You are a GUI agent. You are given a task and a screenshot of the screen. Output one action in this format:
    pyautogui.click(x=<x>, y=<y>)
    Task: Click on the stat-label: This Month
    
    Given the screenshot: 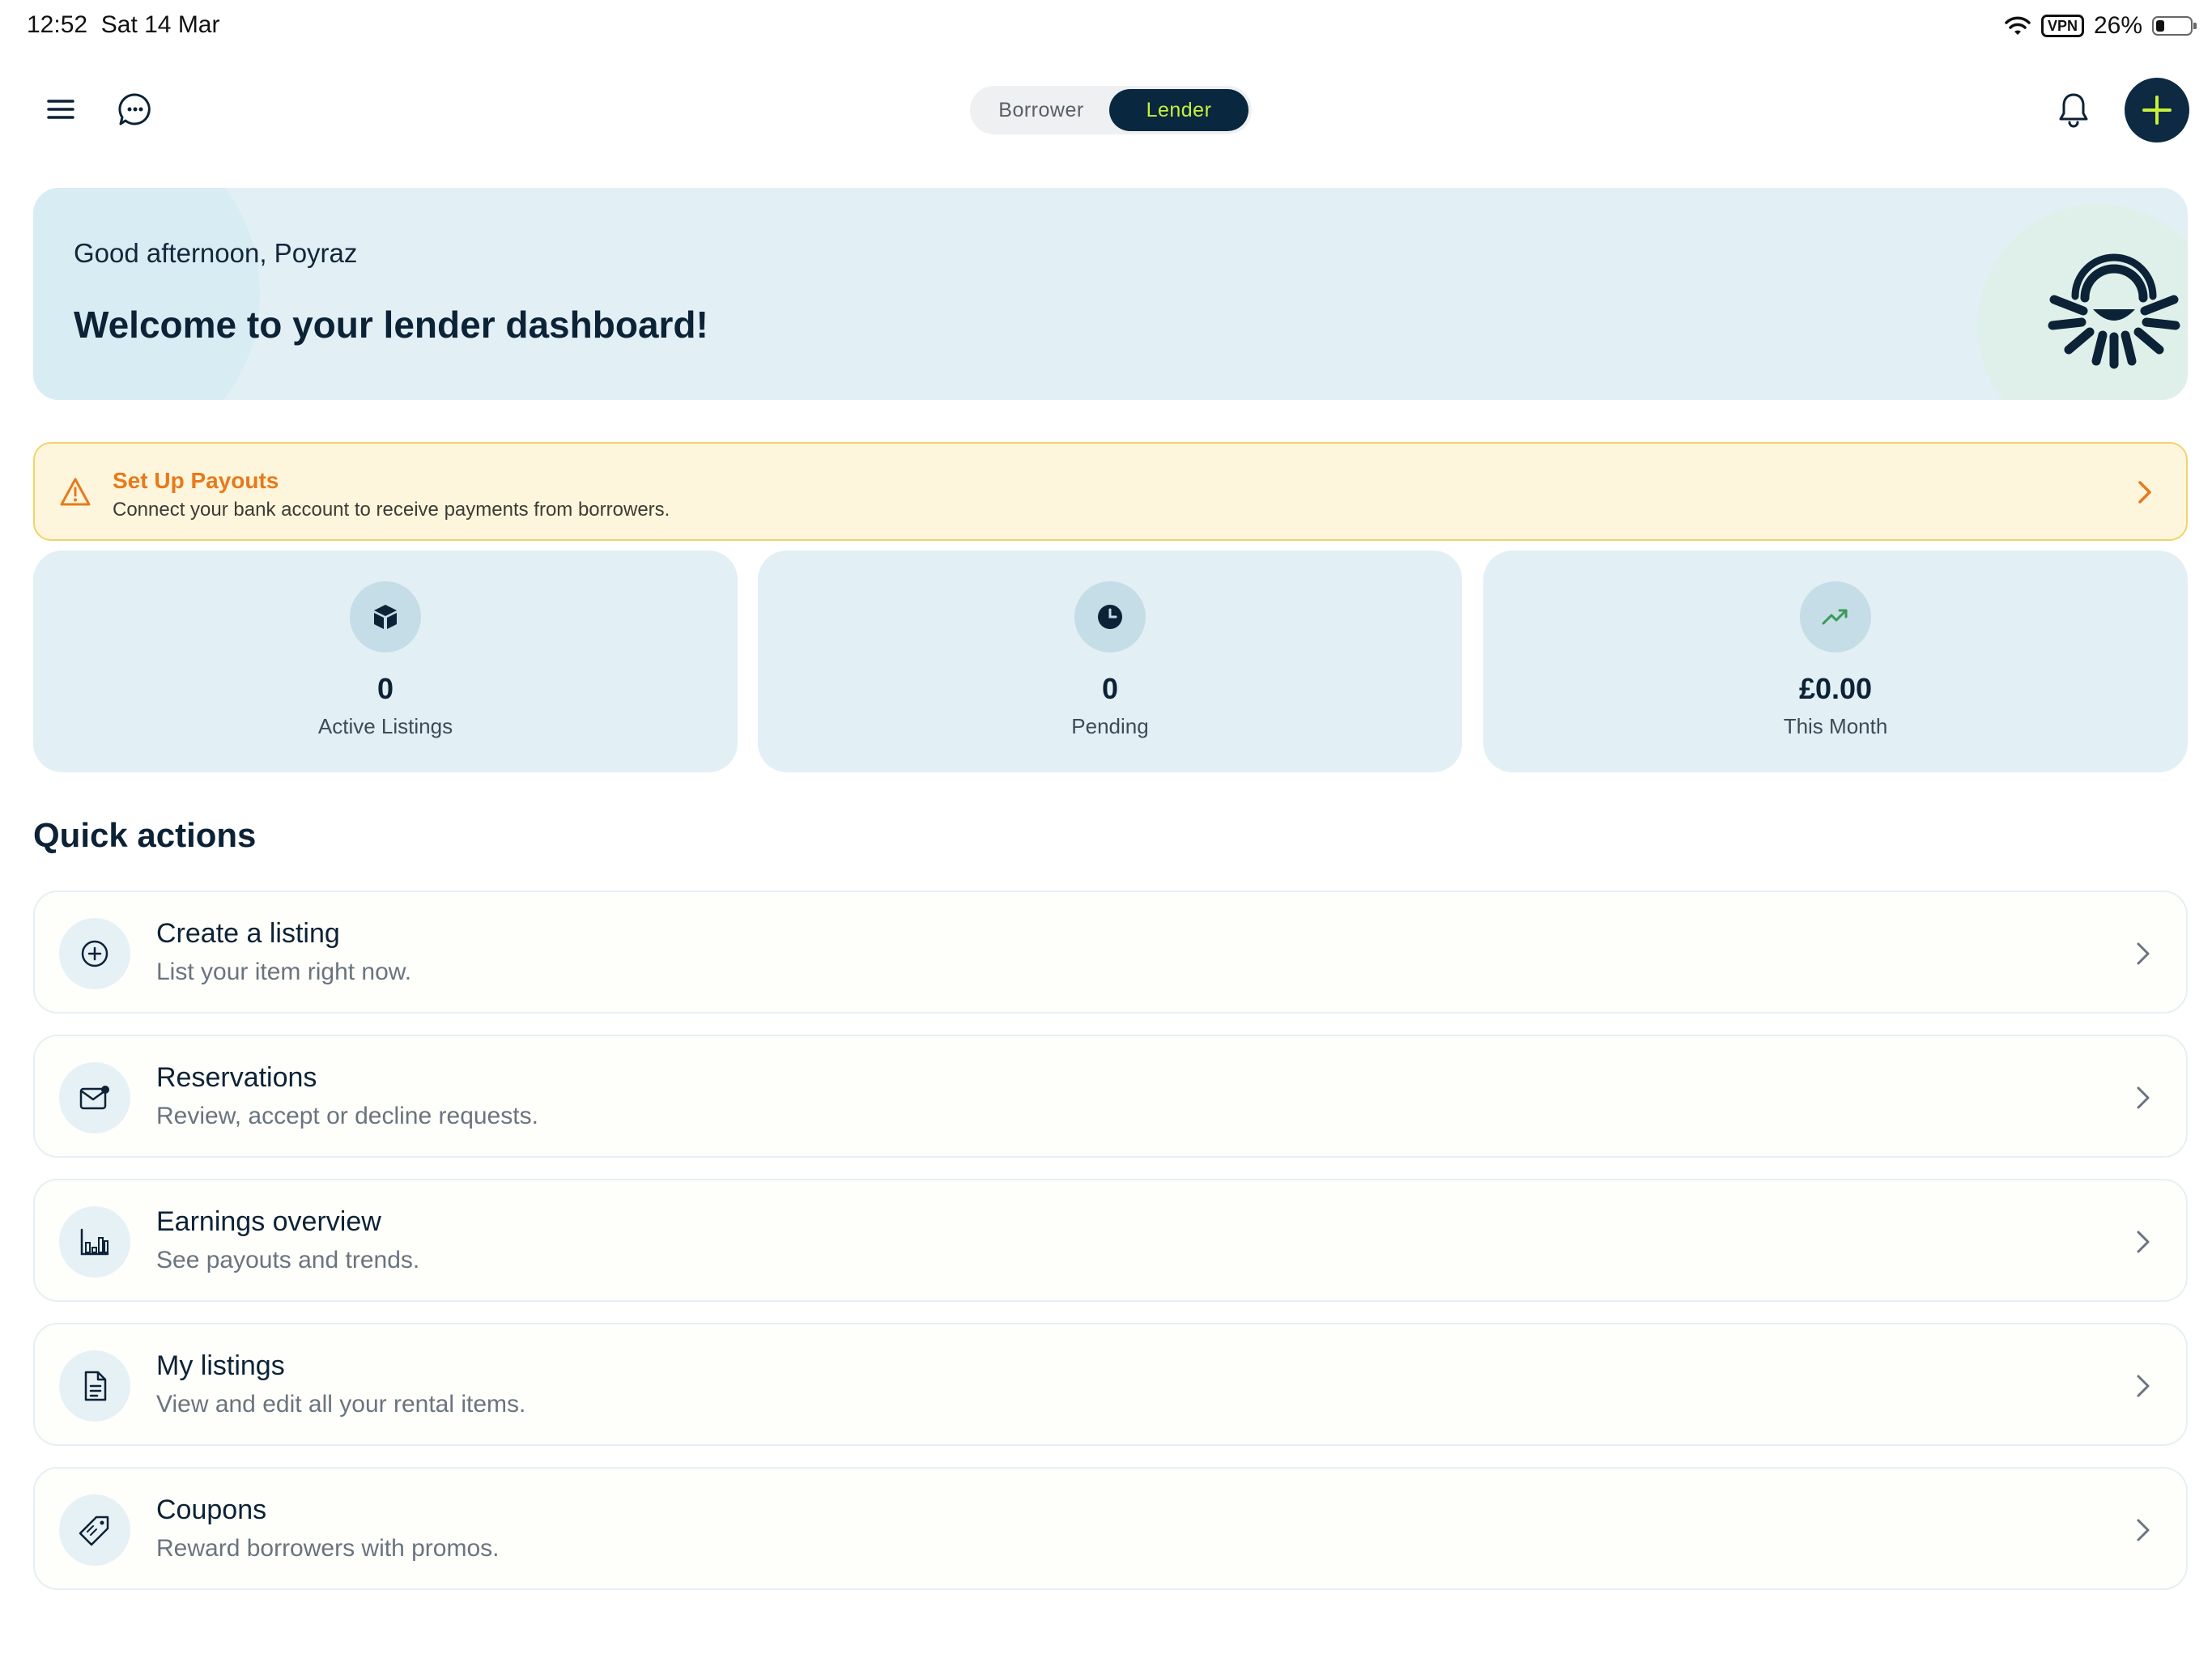 What is the action you would take?
    pyautogui.click(x=1836, y=726)
    